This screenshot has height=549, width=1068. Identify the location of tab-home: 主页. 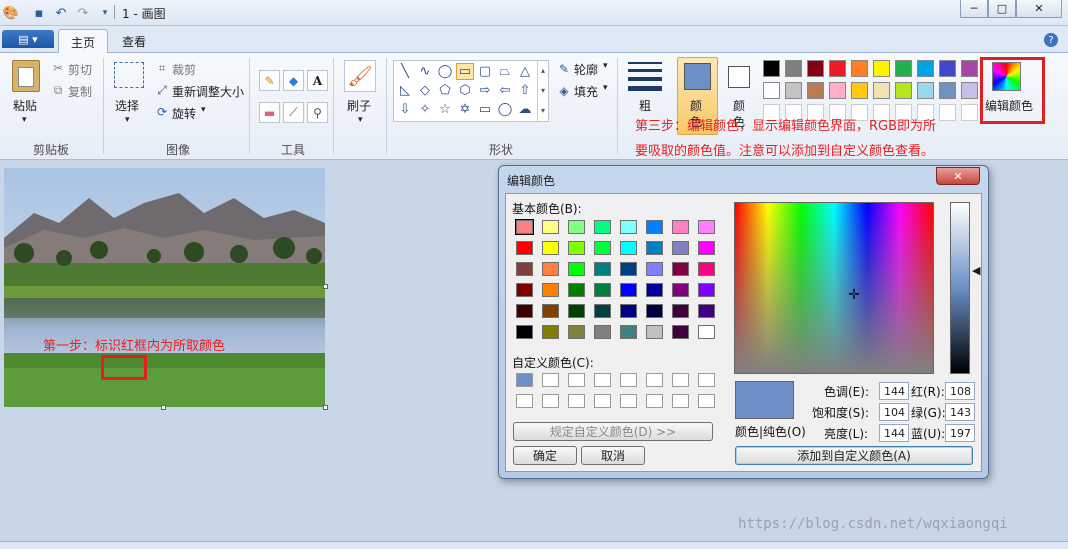
(83, 41).